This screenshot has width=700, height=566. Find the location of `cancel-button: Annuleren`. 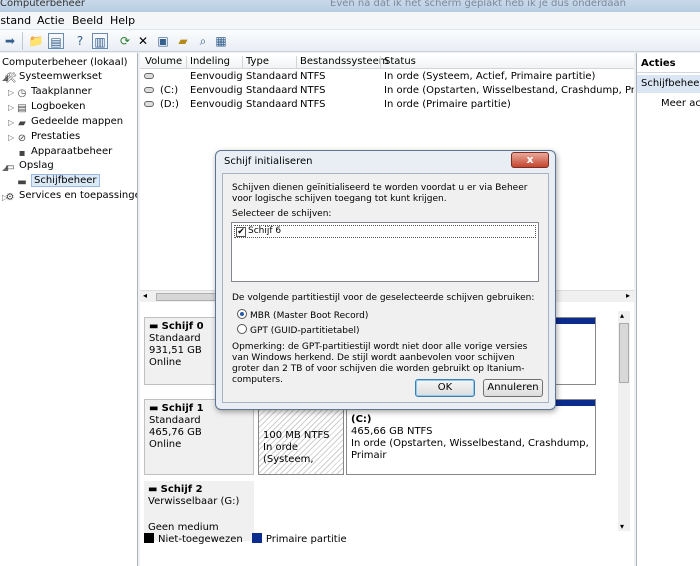

cancel-button: Annuleren is located at coordinates (513, 388).